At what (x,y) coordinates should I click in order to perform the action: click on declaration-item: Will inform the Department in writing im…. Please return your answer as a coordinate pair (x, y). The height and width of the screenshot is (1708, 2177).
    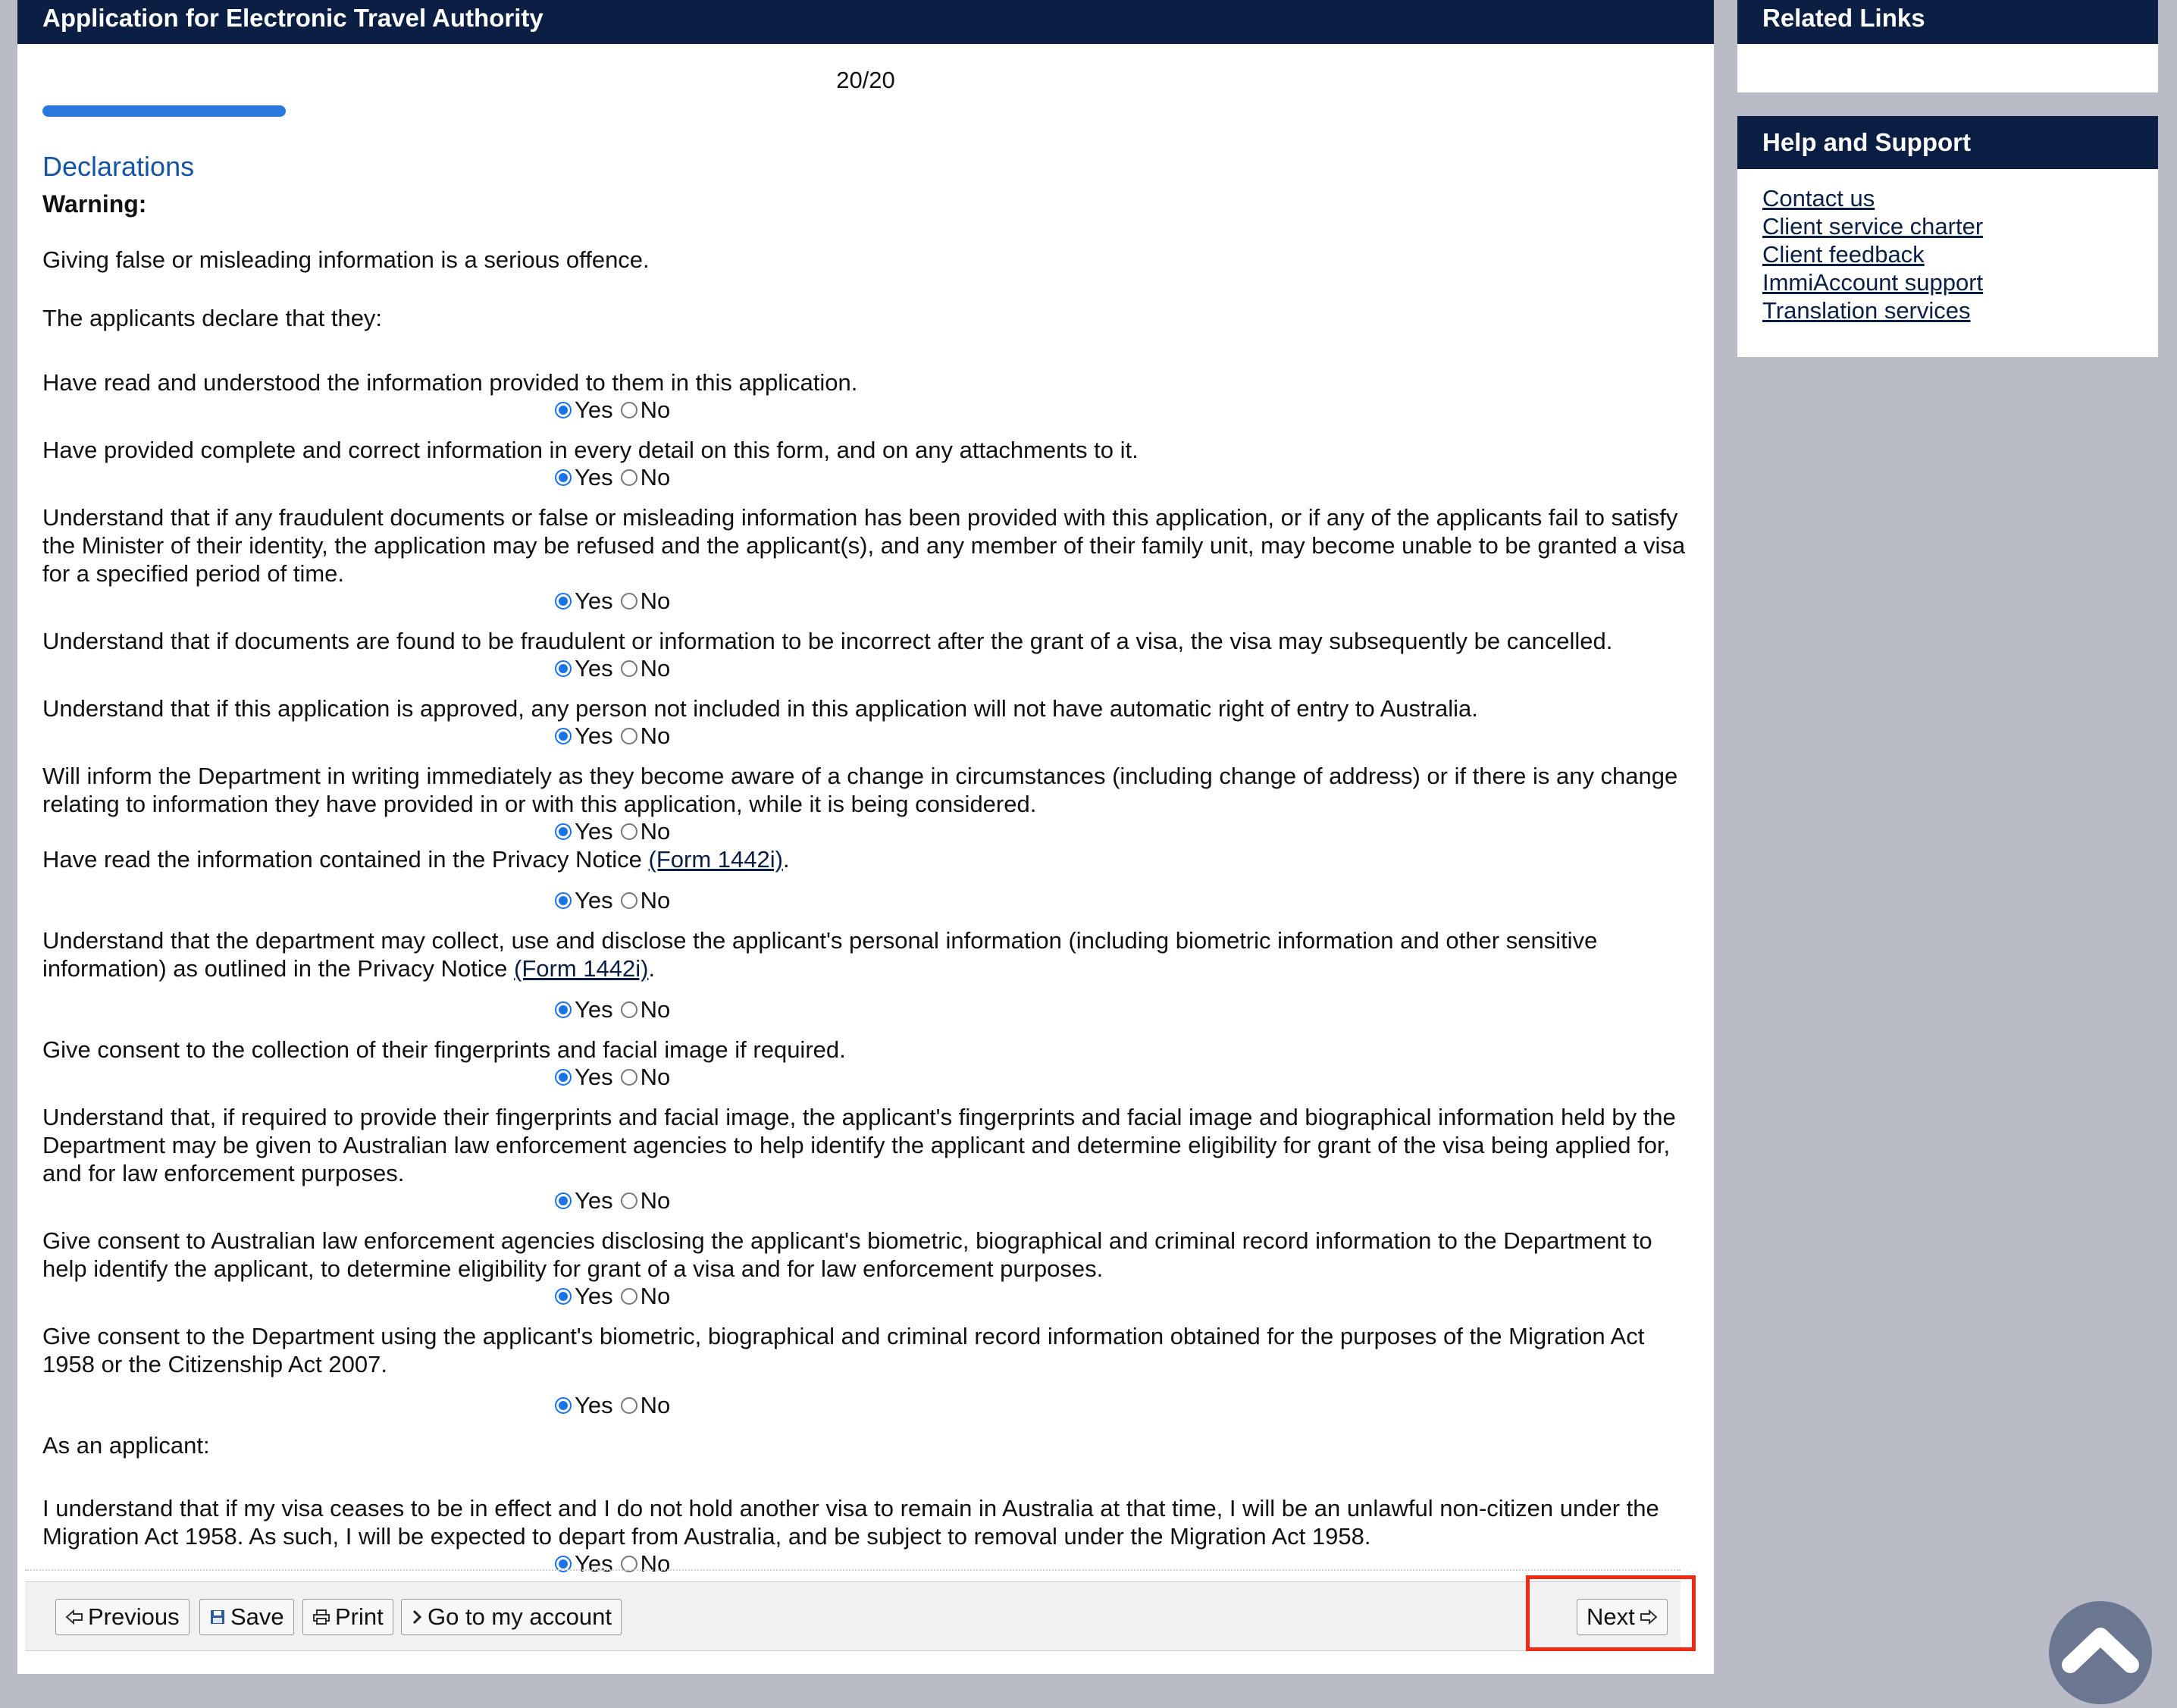
    Looking at the image, I should click on (872, 803).